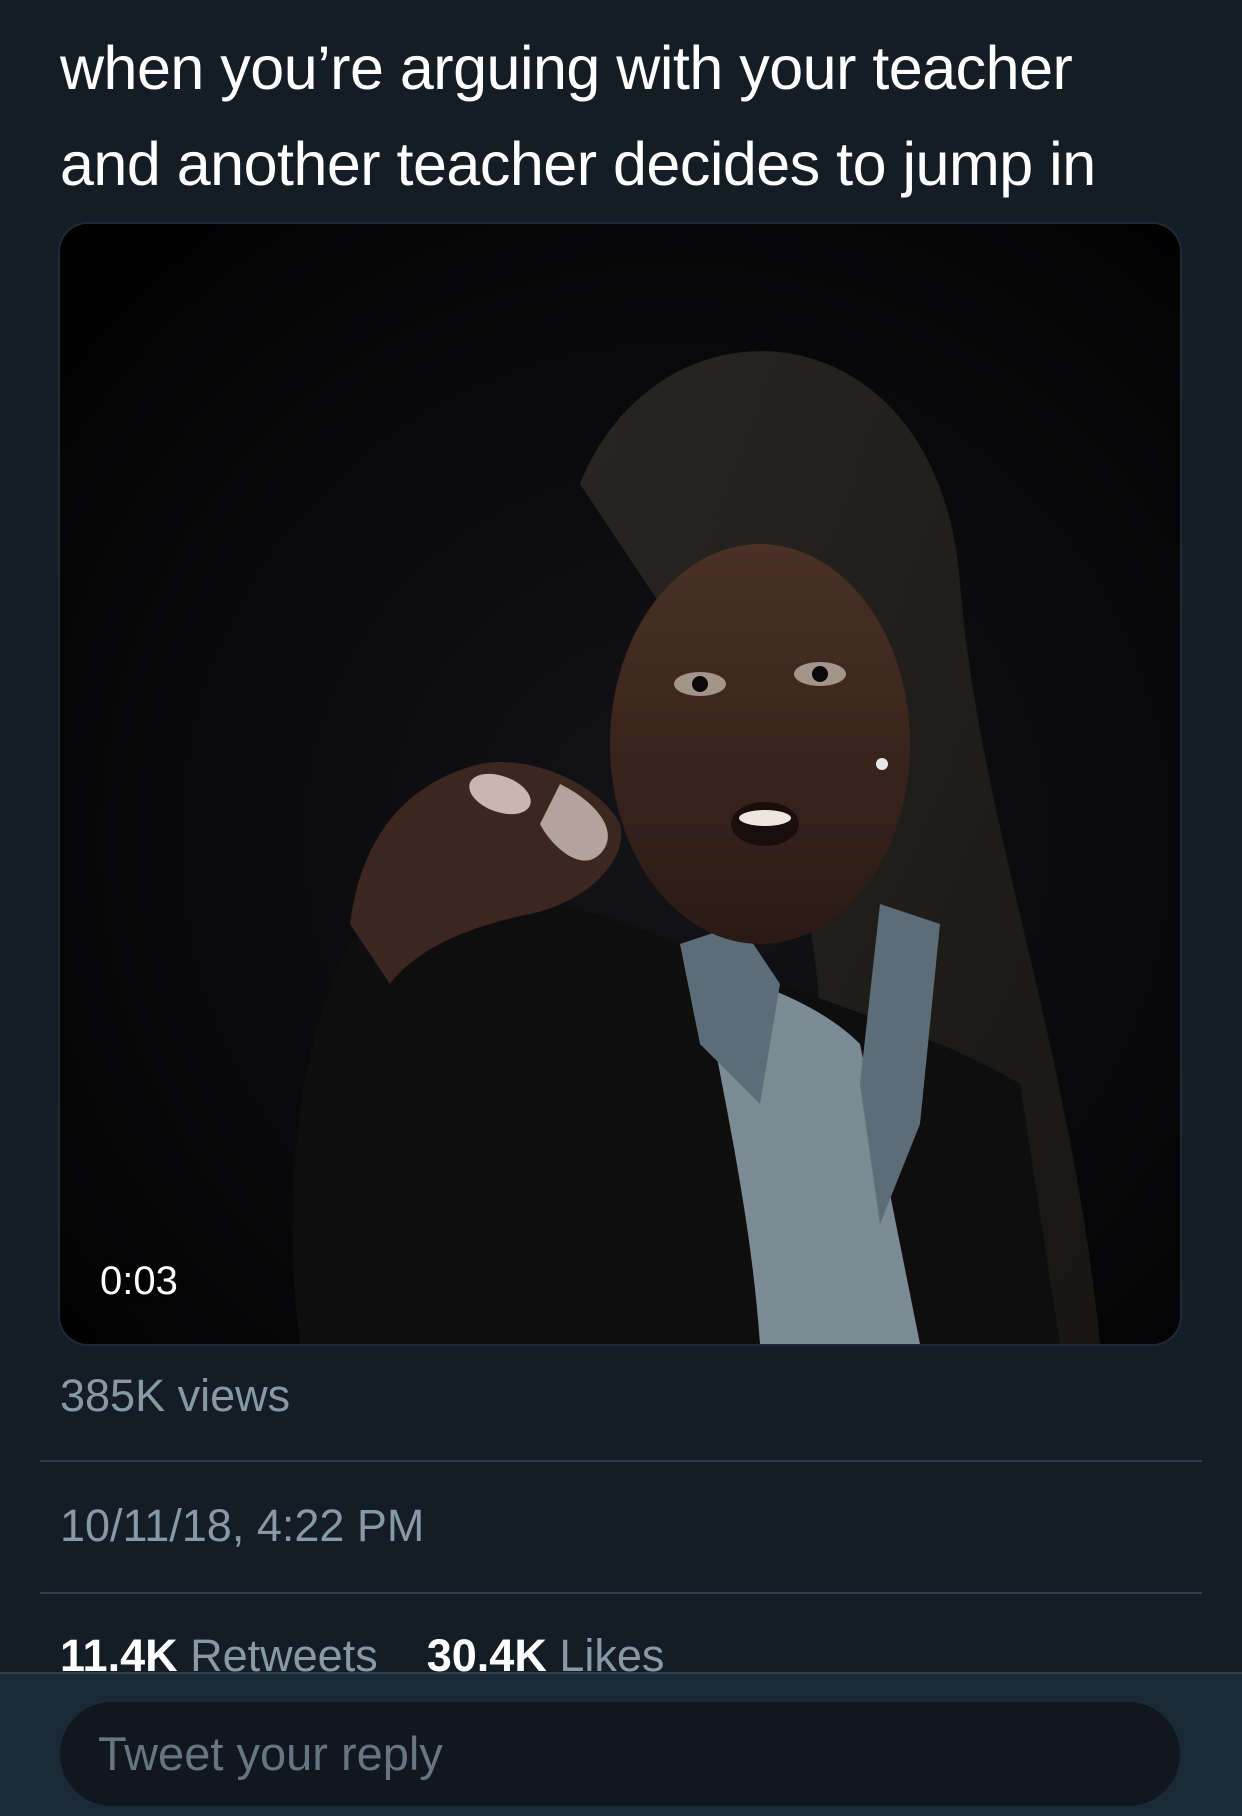 The image size is (1242, 1816). Describe the element at coordinates (578, 164) in the screenshot. I see `tweet-text-line-2: and another teacher decides to jump in` at that location.